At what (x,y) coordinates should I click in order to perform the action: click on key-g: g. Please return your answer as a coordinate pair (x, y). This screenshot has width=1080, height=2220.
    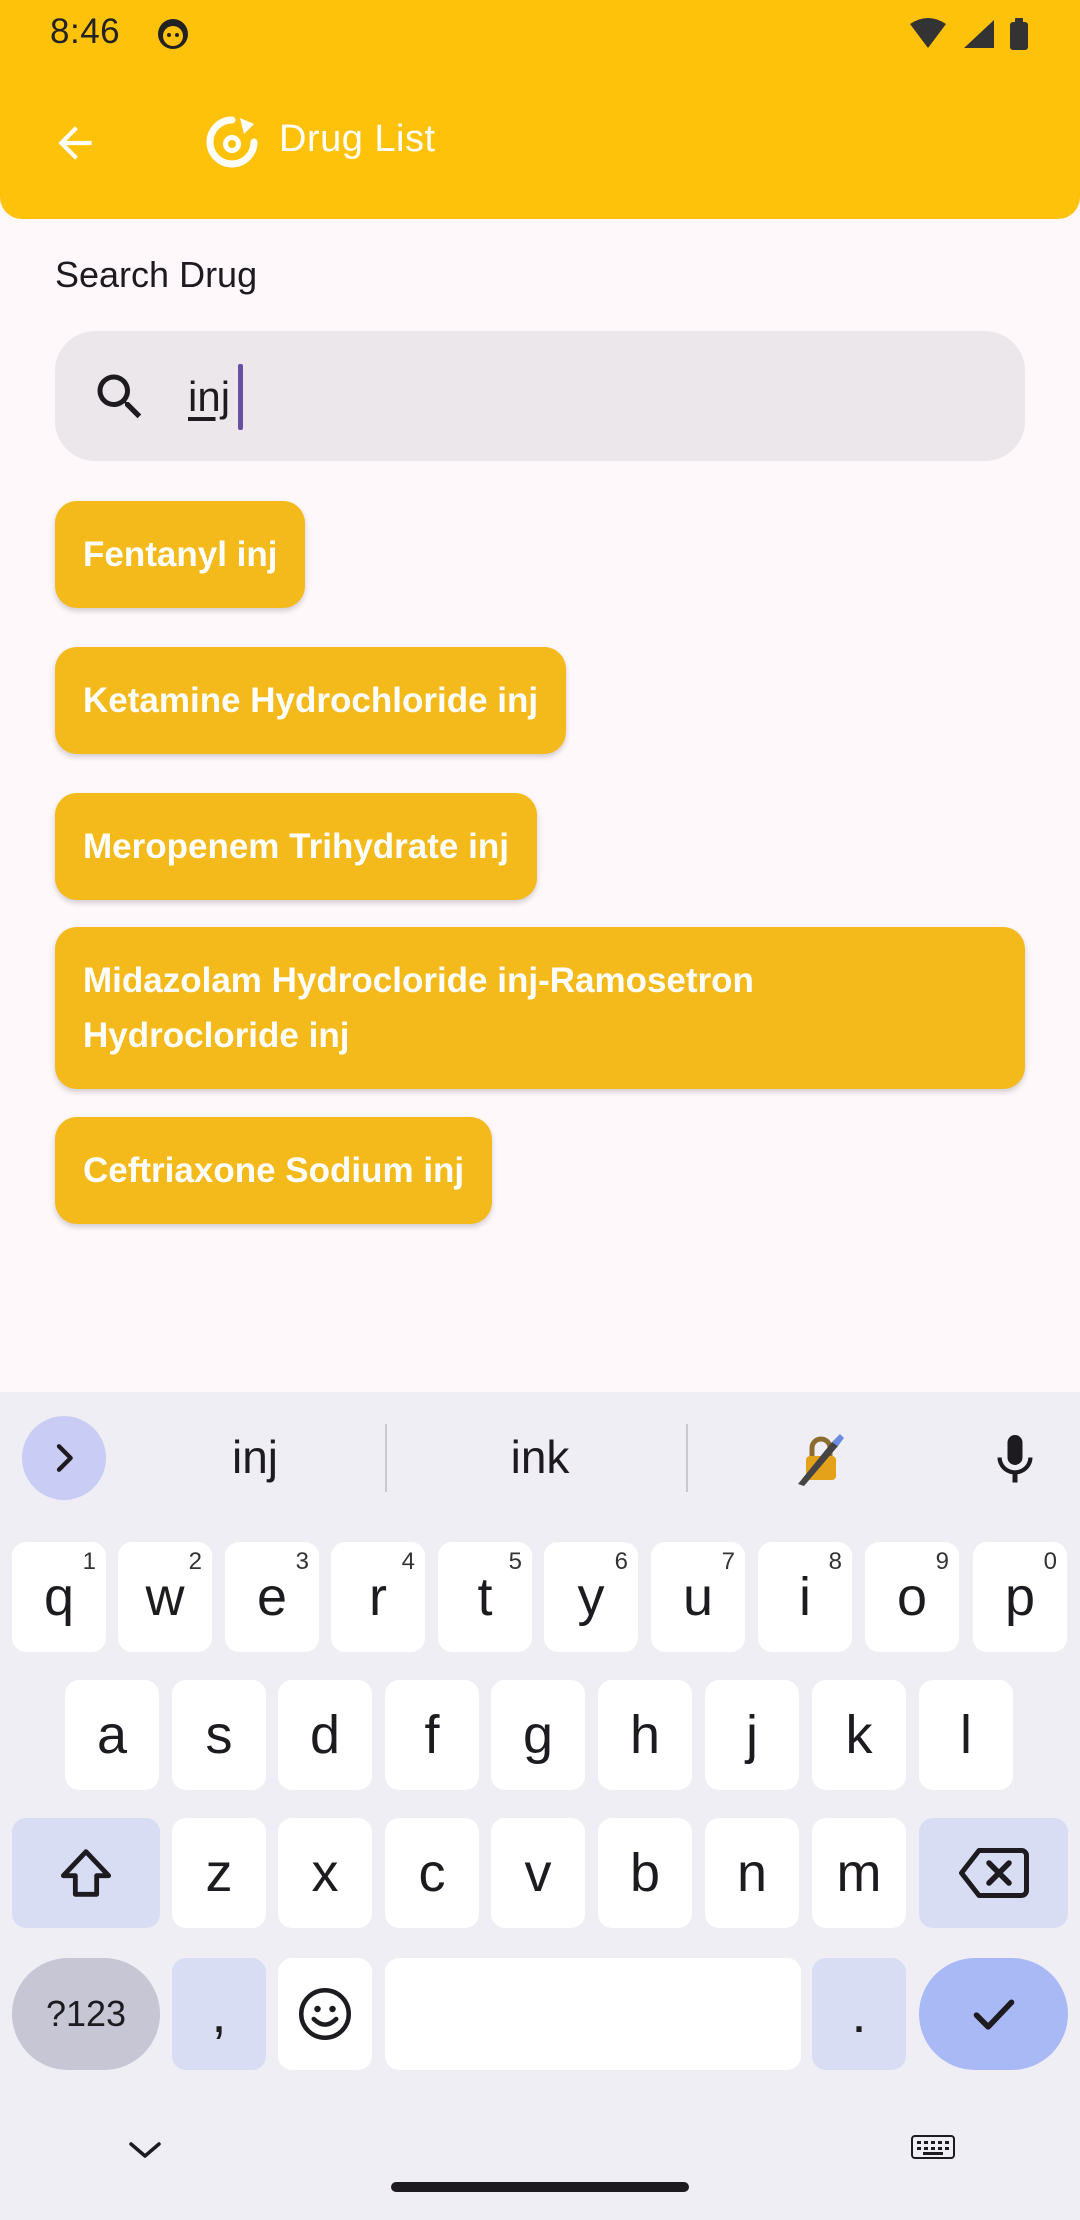
    Looking at the image, I should click on (538, 1735).